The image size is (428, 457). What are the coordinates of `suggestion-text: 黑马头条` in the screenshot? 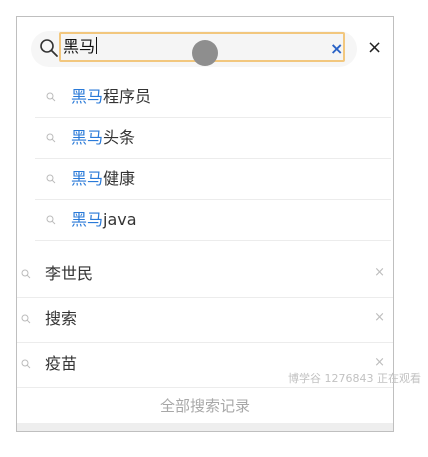 It's located at (103, 138).